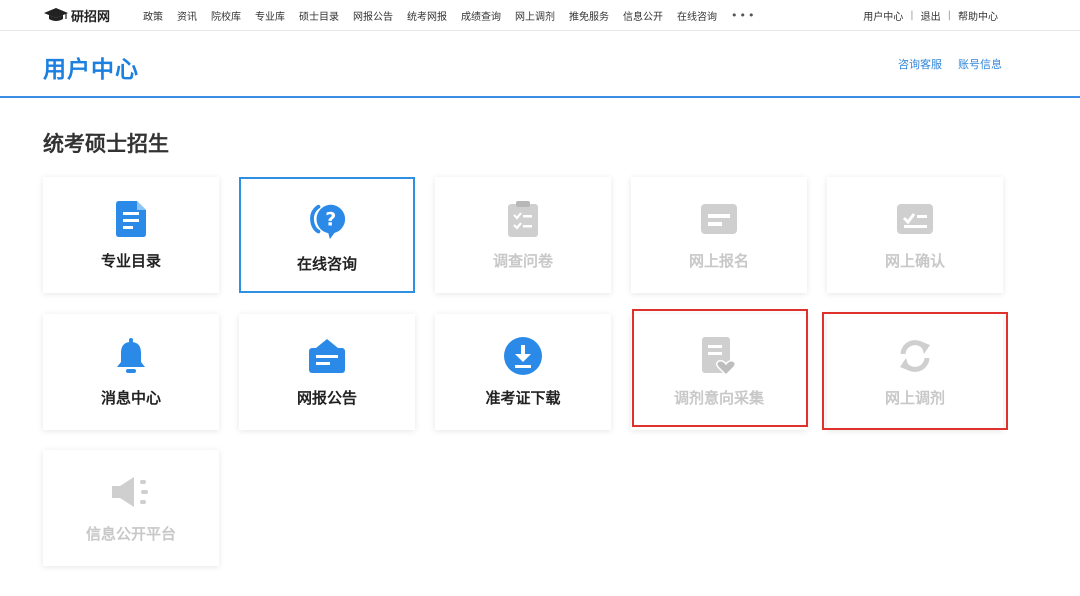  I want to click on graduation-cap-icon, so click(56, 14).